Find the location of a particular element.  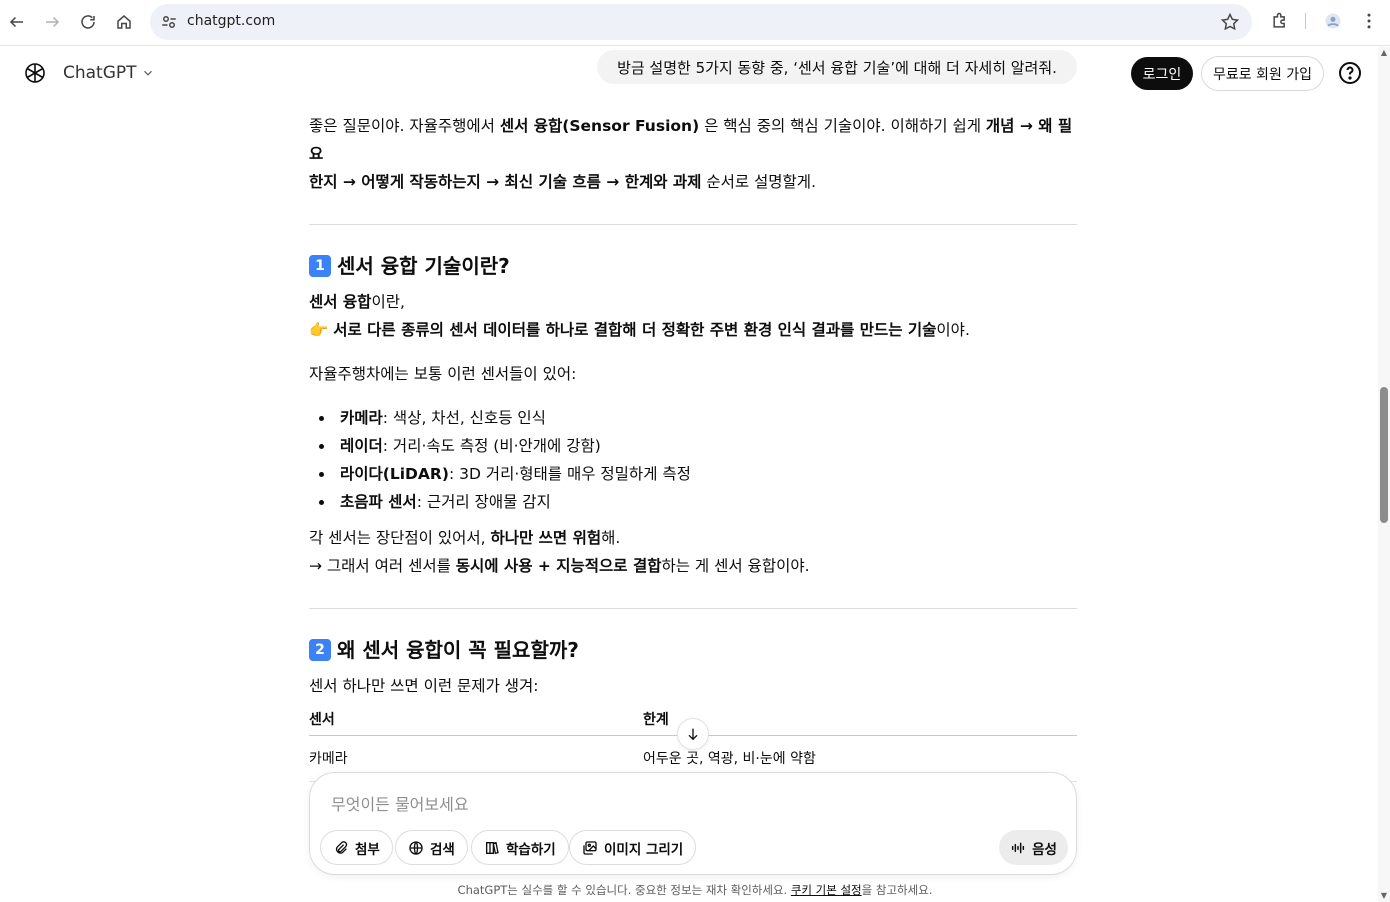

forward-button is located at coordinates (52, 22).